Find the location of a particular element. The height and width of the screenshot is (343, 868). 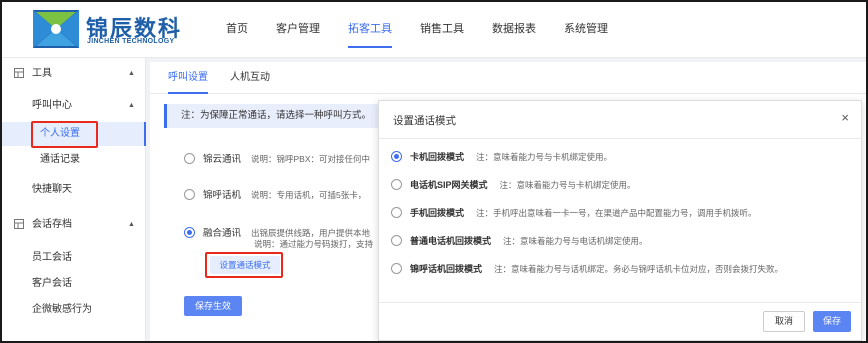

save-button: 保存 is located at coordinates (832, 321).